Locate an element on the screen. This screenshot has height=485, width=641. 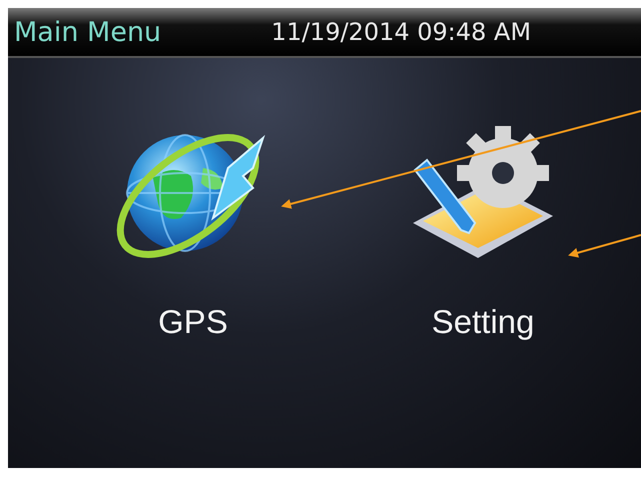
menu-item: GPS is located at coordinates (193, 219).